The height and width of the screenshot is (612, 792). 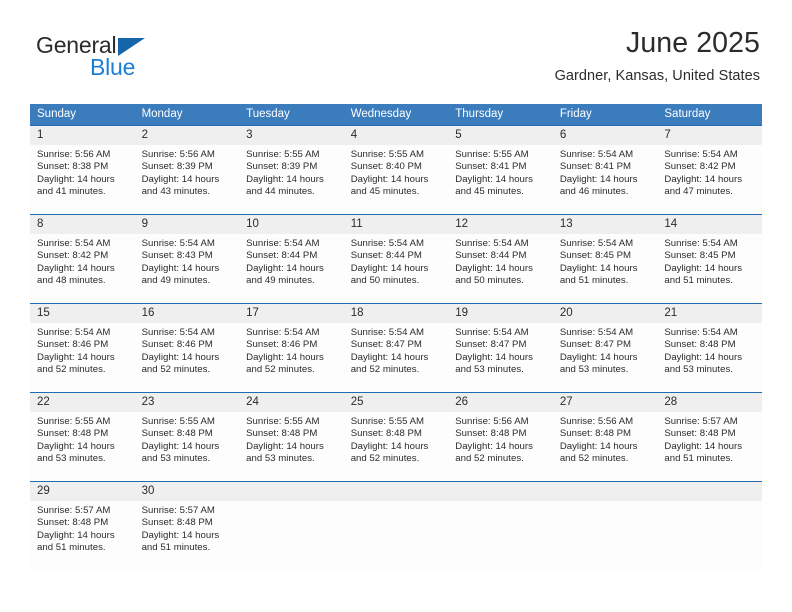 What do you see at coordinates (698, 459) in the screenshot?
I see `daylight-text-line2: and 51 minutes.` at bounding box center [698, 459].